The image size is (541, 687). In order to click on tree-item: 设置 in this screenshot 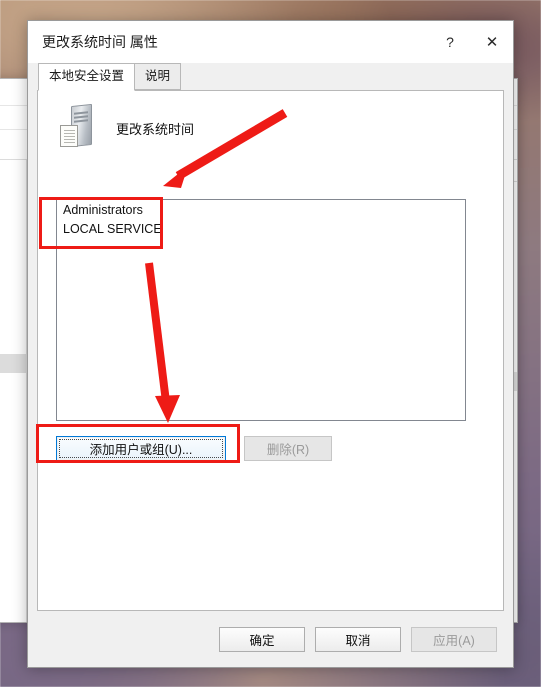, I will do `click(13, 287)`.